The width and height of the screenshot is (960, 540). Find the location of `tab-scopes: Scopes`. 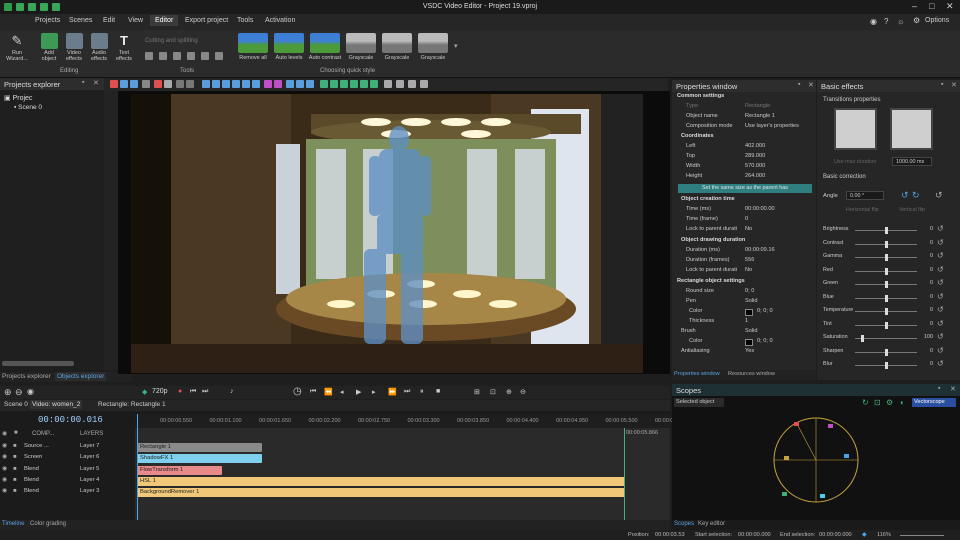

tab-scopes: Scopes is located at coordinates (684, 524).